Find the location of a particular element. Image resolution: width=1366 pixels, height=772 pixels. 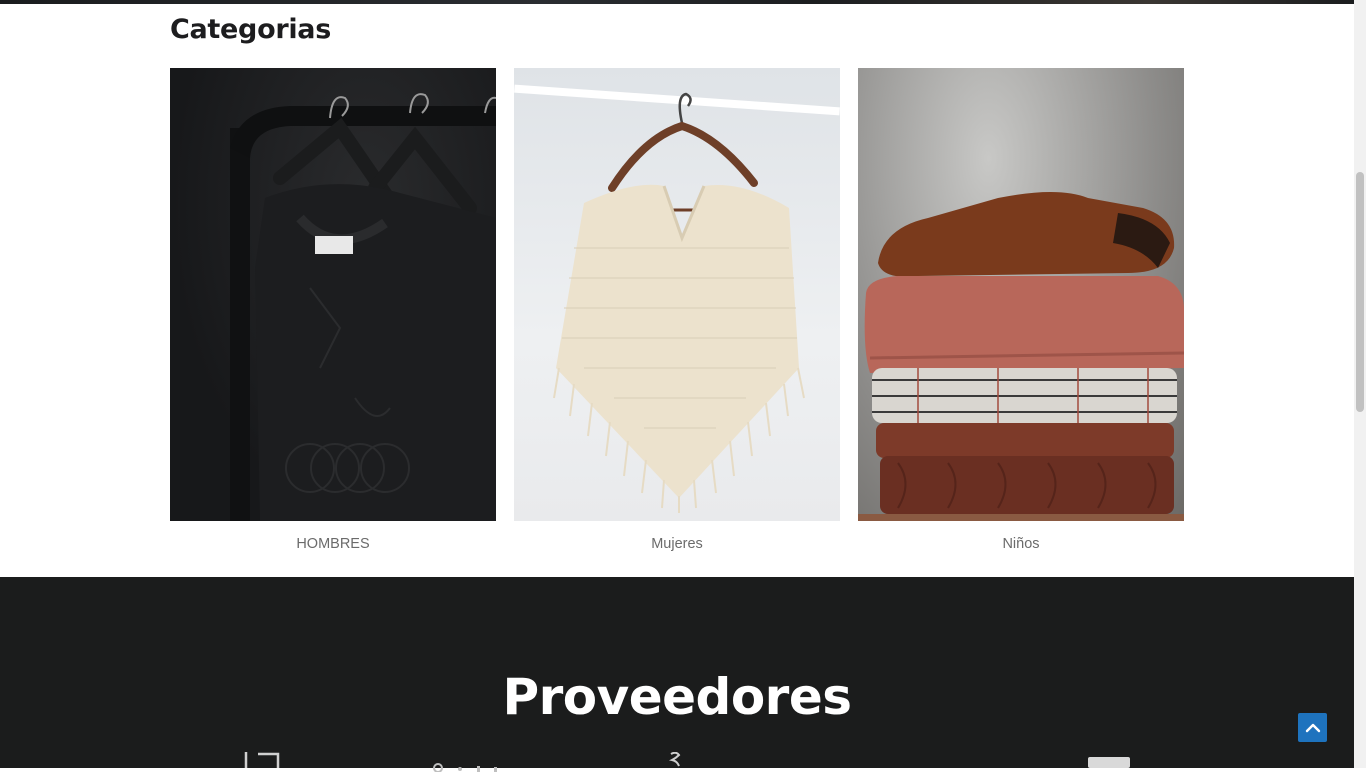

folded-clothes-and-boot-image is located at coordinates (1021, 356).